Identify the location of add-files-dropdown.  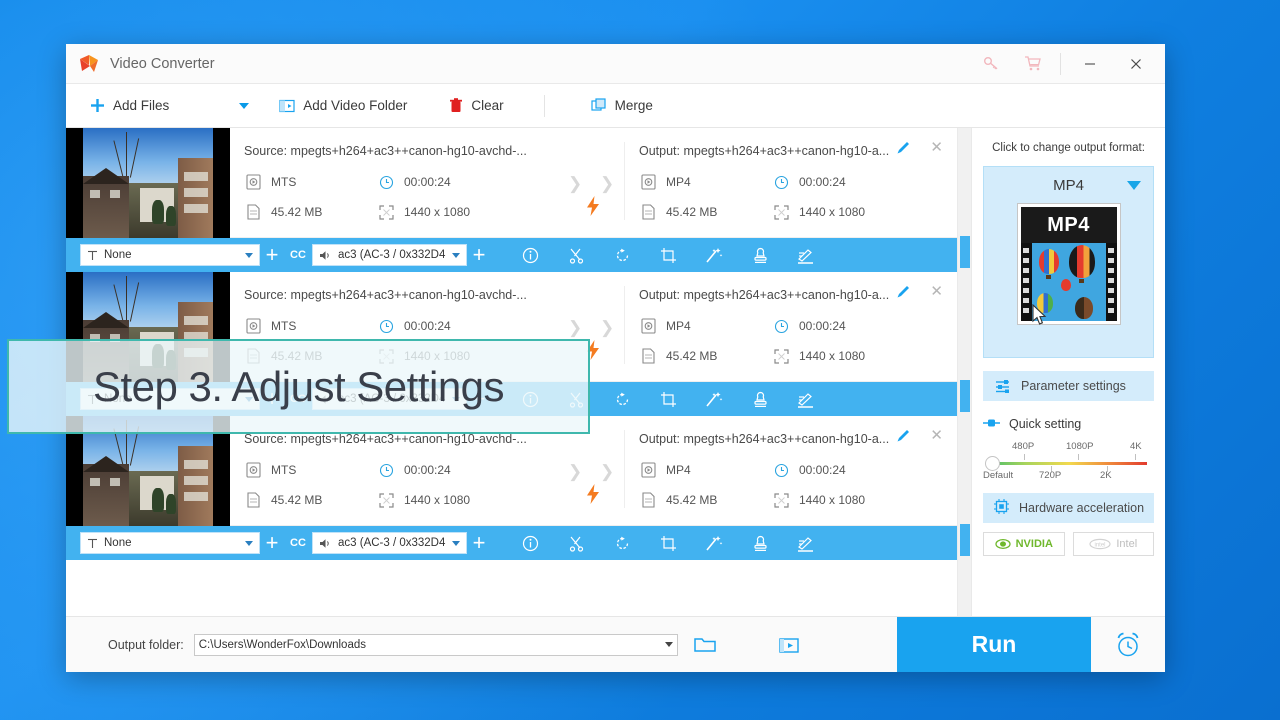
(244, 106).